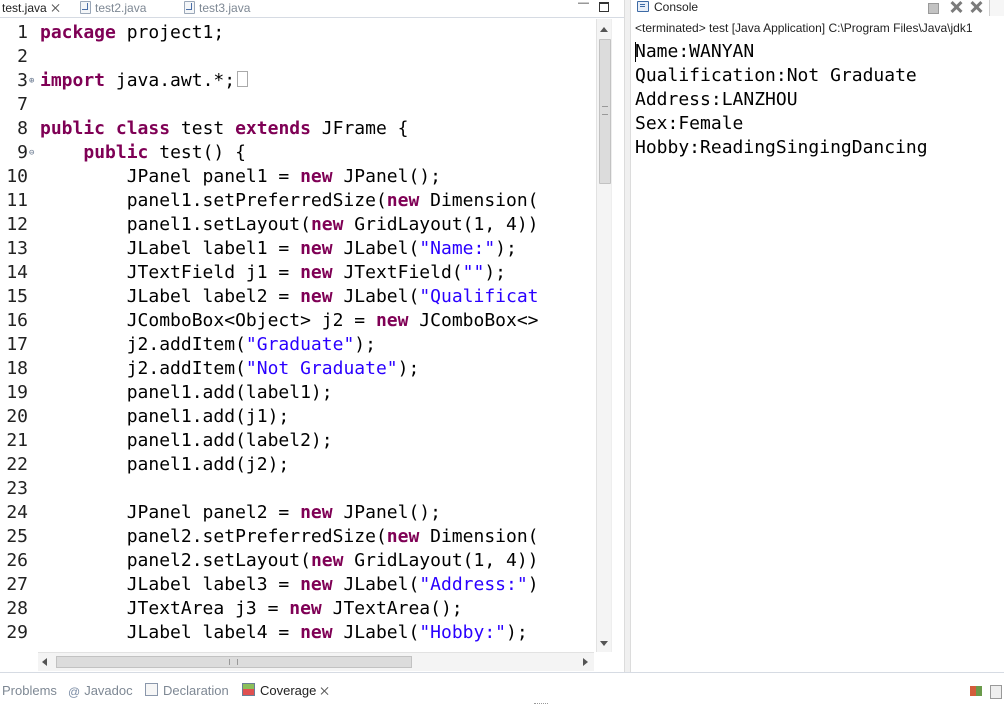 Image resolution: width=1004 pixels, height=709 pixels. What do you see at coordinates (187, 691) in the screenshot?
I see `tab-declaration: Declaration` at bounding box center [187, 691].